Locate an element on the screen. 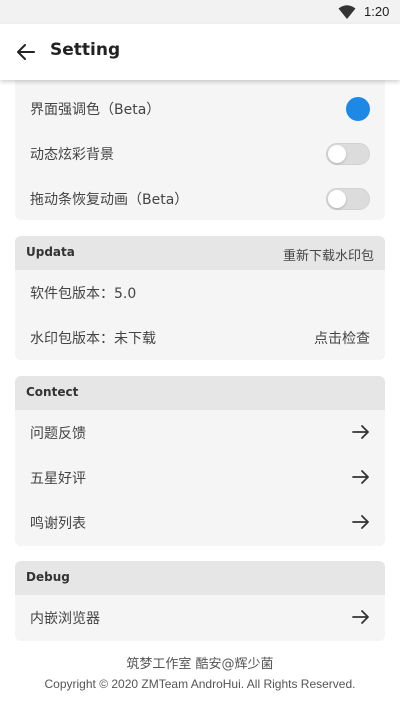  status-time: 1:20 is located at coordinates (377, 11).